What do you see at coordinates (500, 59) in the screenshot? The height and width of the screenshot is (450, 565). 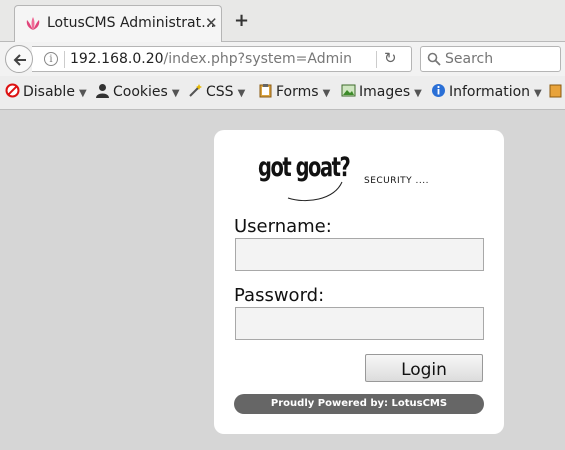 I see `search-input` at bounding box center [500, 59].